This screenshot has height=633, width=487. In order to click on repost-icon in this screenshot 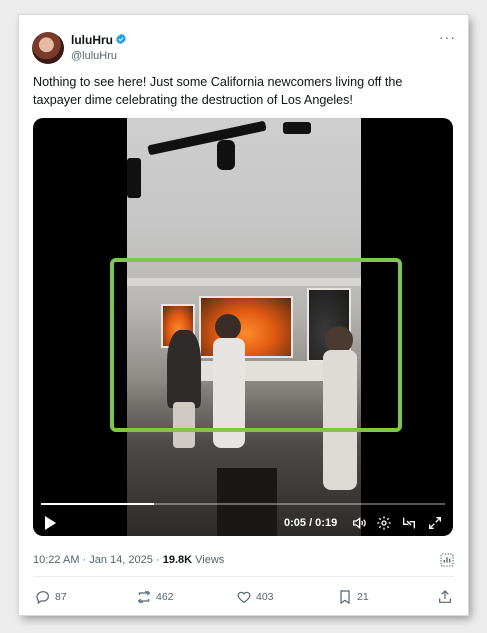, I will do `click(144, 597)`.